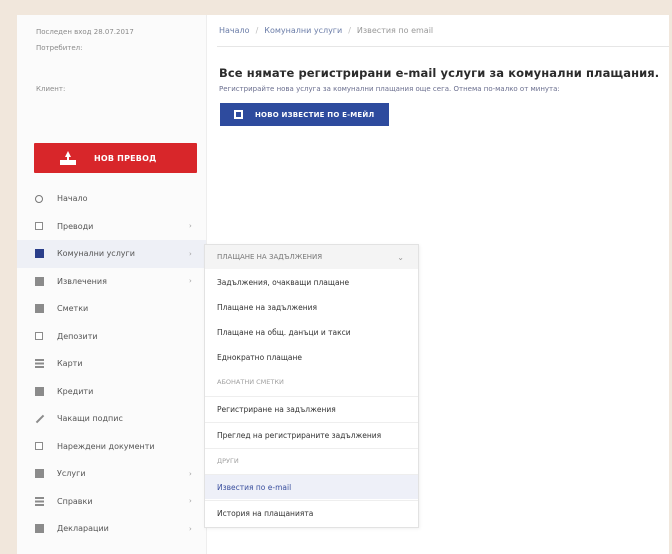 The width and height of the screenshot is (672, 554). I want to click on sidebar-item-utilities: Комунални услуги ›, so click(111, 254).